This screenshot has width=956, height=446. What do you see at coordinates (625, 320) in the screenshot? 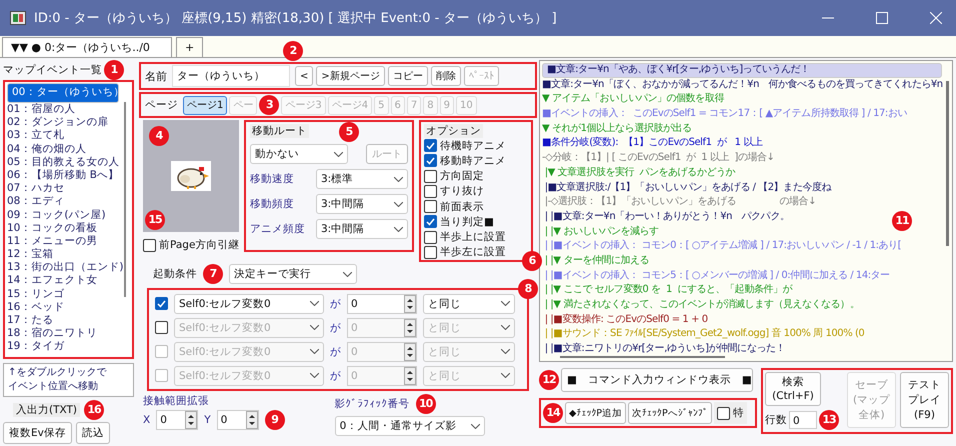
I see `command-line: | |■変数操作: このEvのSelf0 = 1 + 0` at bounding box center [625, 320].